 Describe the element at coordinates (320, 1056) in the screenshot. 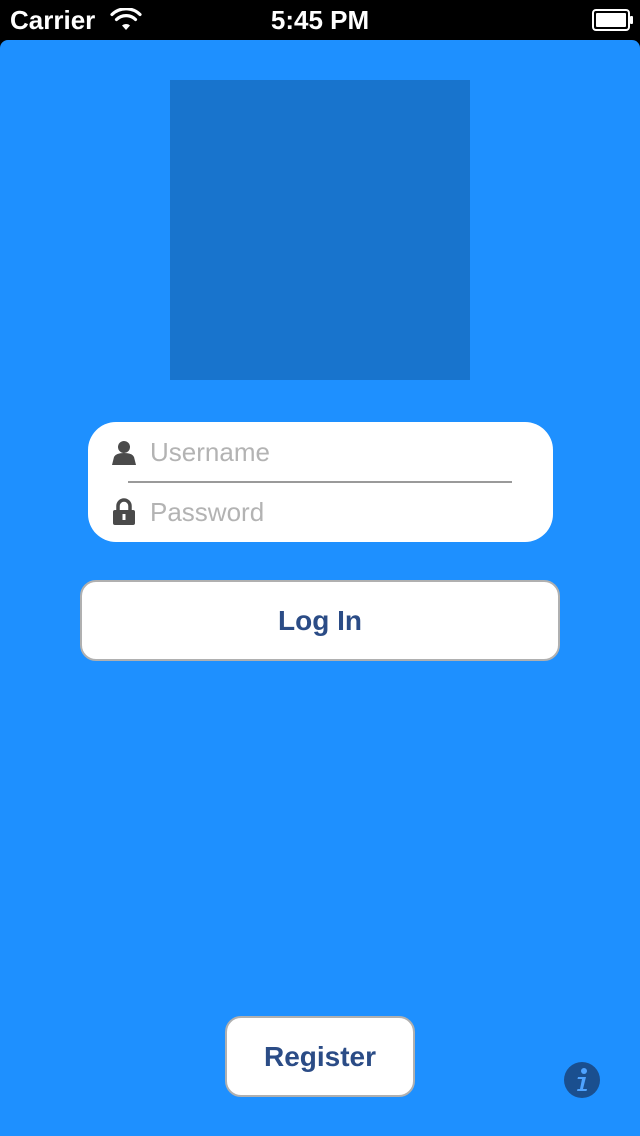

I see `register-button: Register` at that location.